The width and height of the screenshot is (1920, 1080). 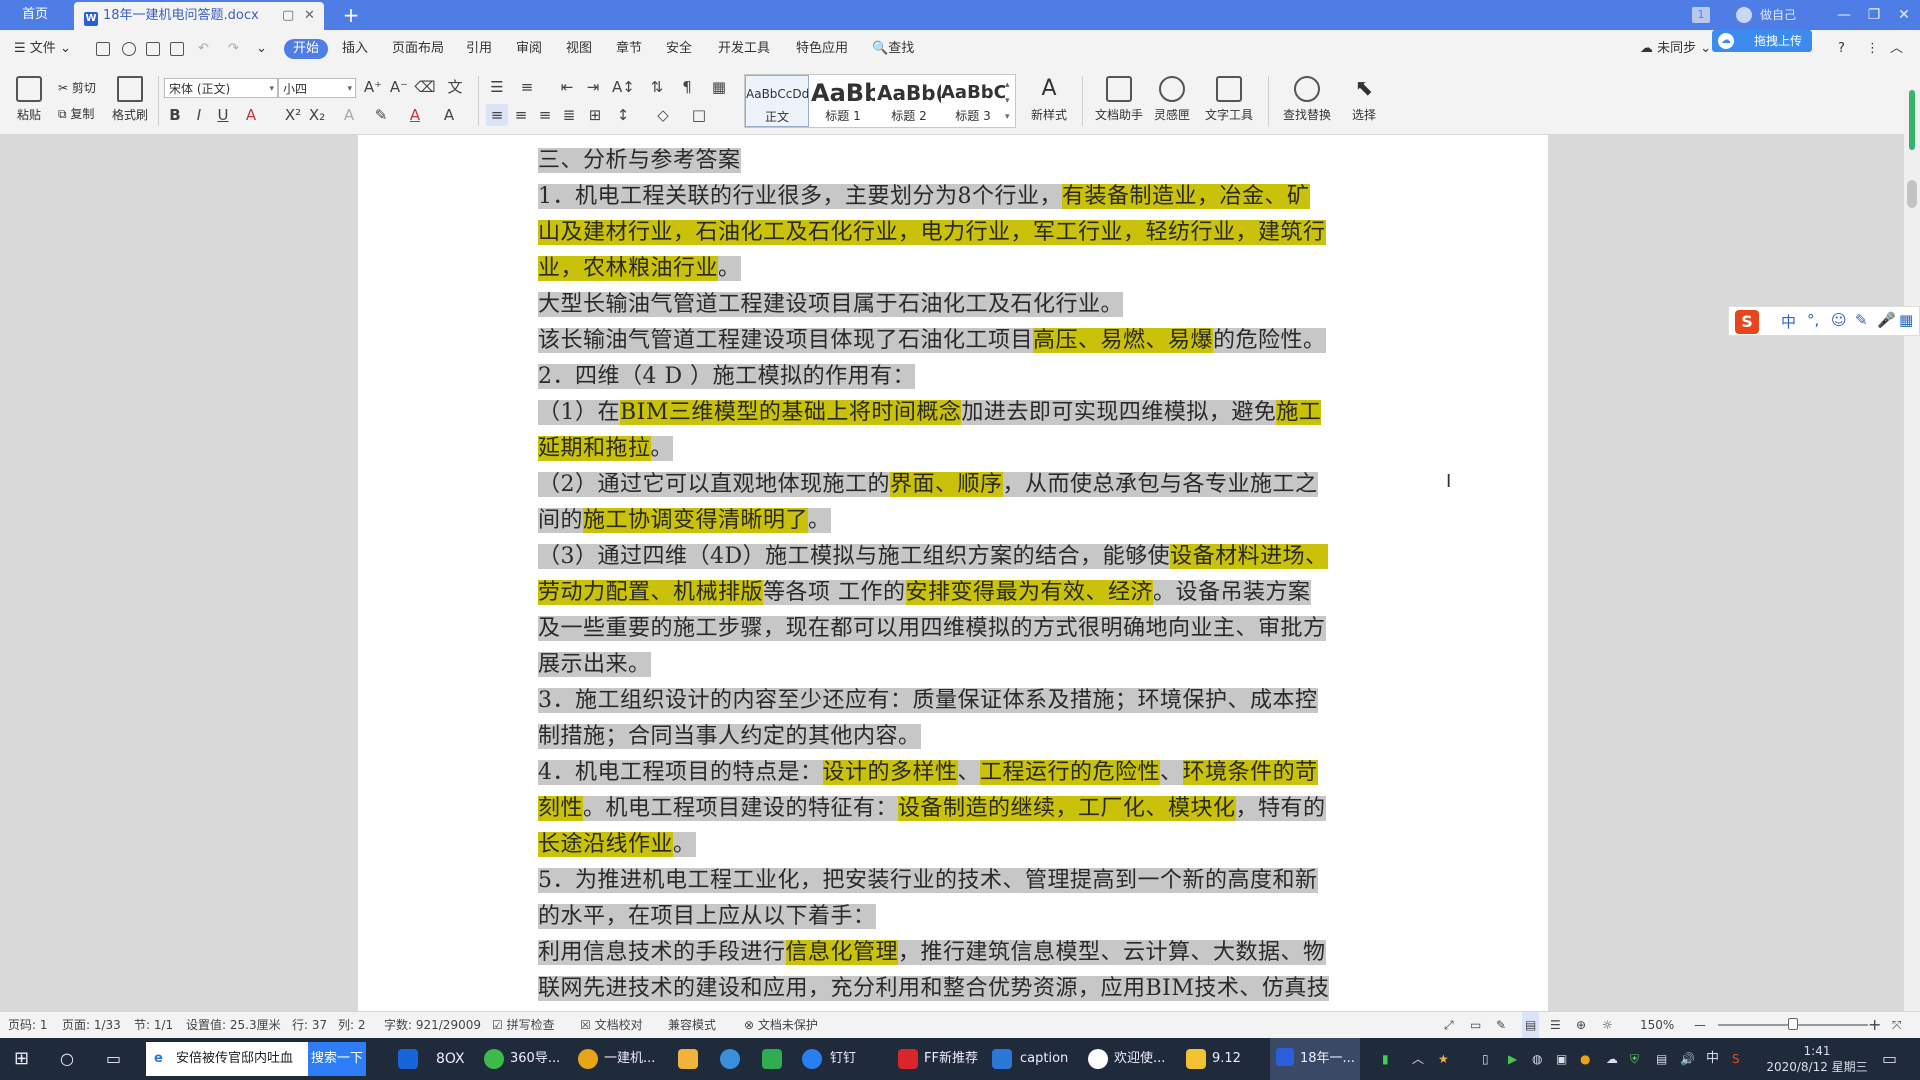 What do you see at coordinates (719, 87) in the screenshot?
I see `table-icon: ▦` at bounding box center [719, 87].